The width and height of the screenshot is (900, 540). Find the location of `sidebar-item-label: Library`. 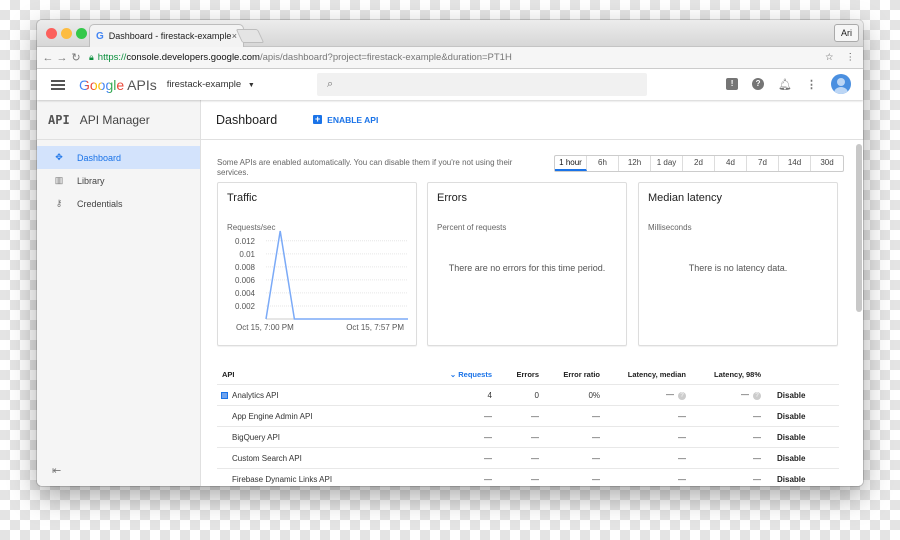

sidebar-item-label: Library is located at coordinates (91, 180).